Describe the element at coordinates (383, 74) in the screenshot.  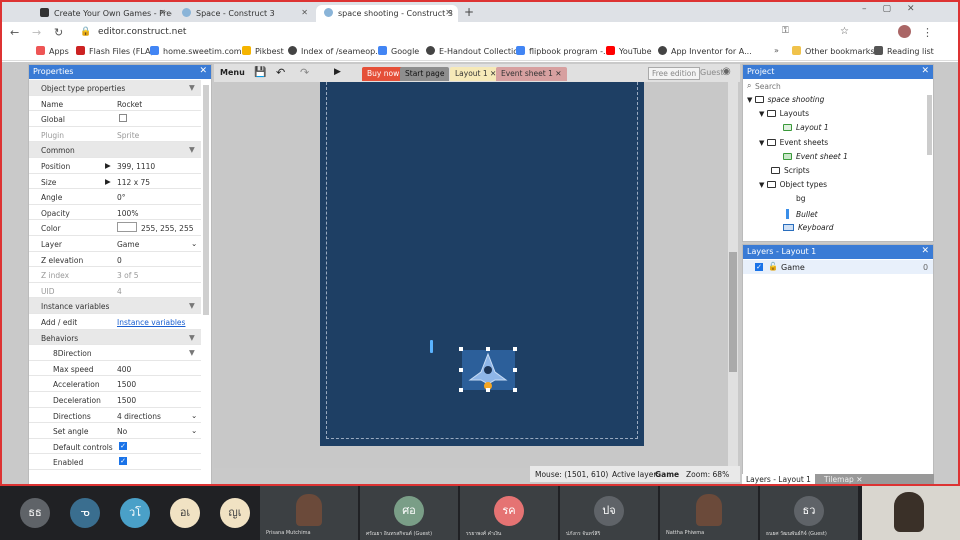
I see `buy-now-button: Buy now` at that location.